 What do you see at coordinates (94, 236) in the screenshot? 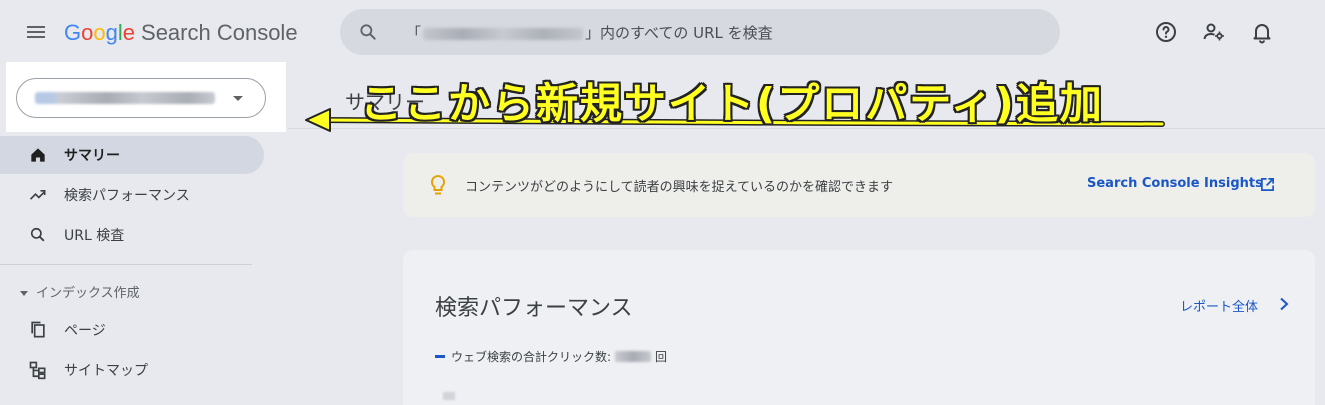
I see `sidebar-item-label: URL 検査` at bounding box center [94, 236].